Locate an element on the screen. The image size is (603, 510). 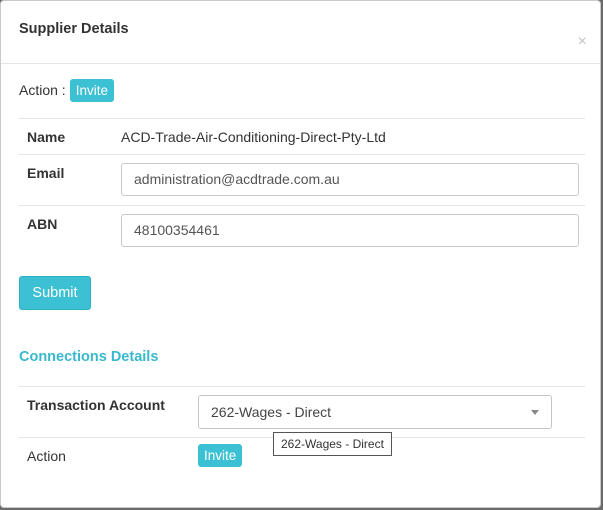
transaction-account-value: 262-Wages - Direct is located at coordinates (271, 412).